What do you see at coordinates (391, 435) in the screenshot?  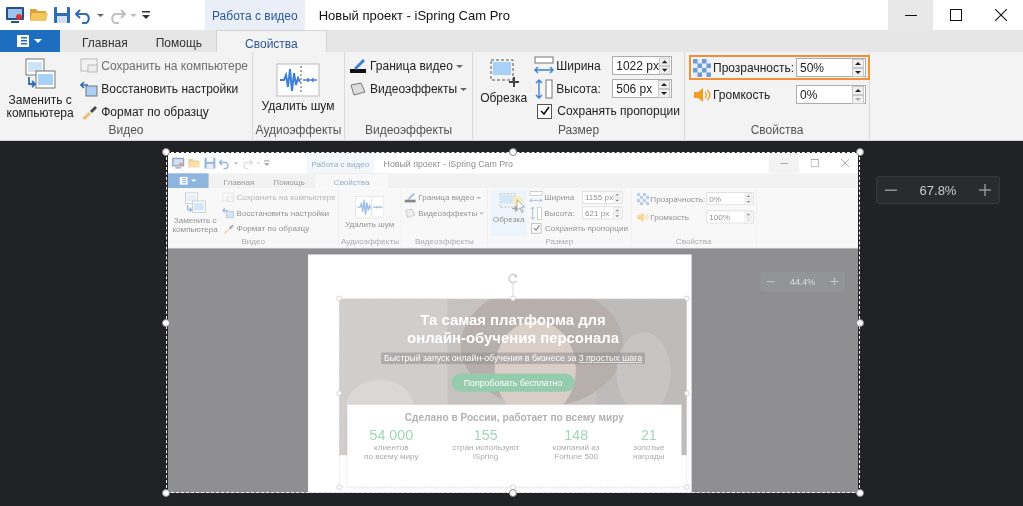 I see `stat-value: 54 000` at bounding box center [391, 435].